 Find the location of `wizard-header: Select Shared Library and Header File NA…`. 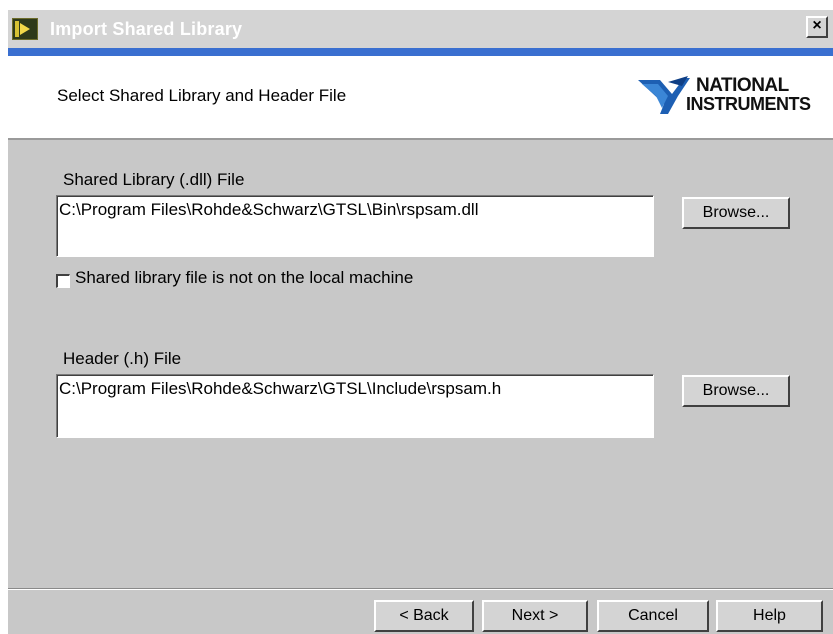

wizard-header: Select Shared Library and Header File NA… is located at coordinates (420, 98).